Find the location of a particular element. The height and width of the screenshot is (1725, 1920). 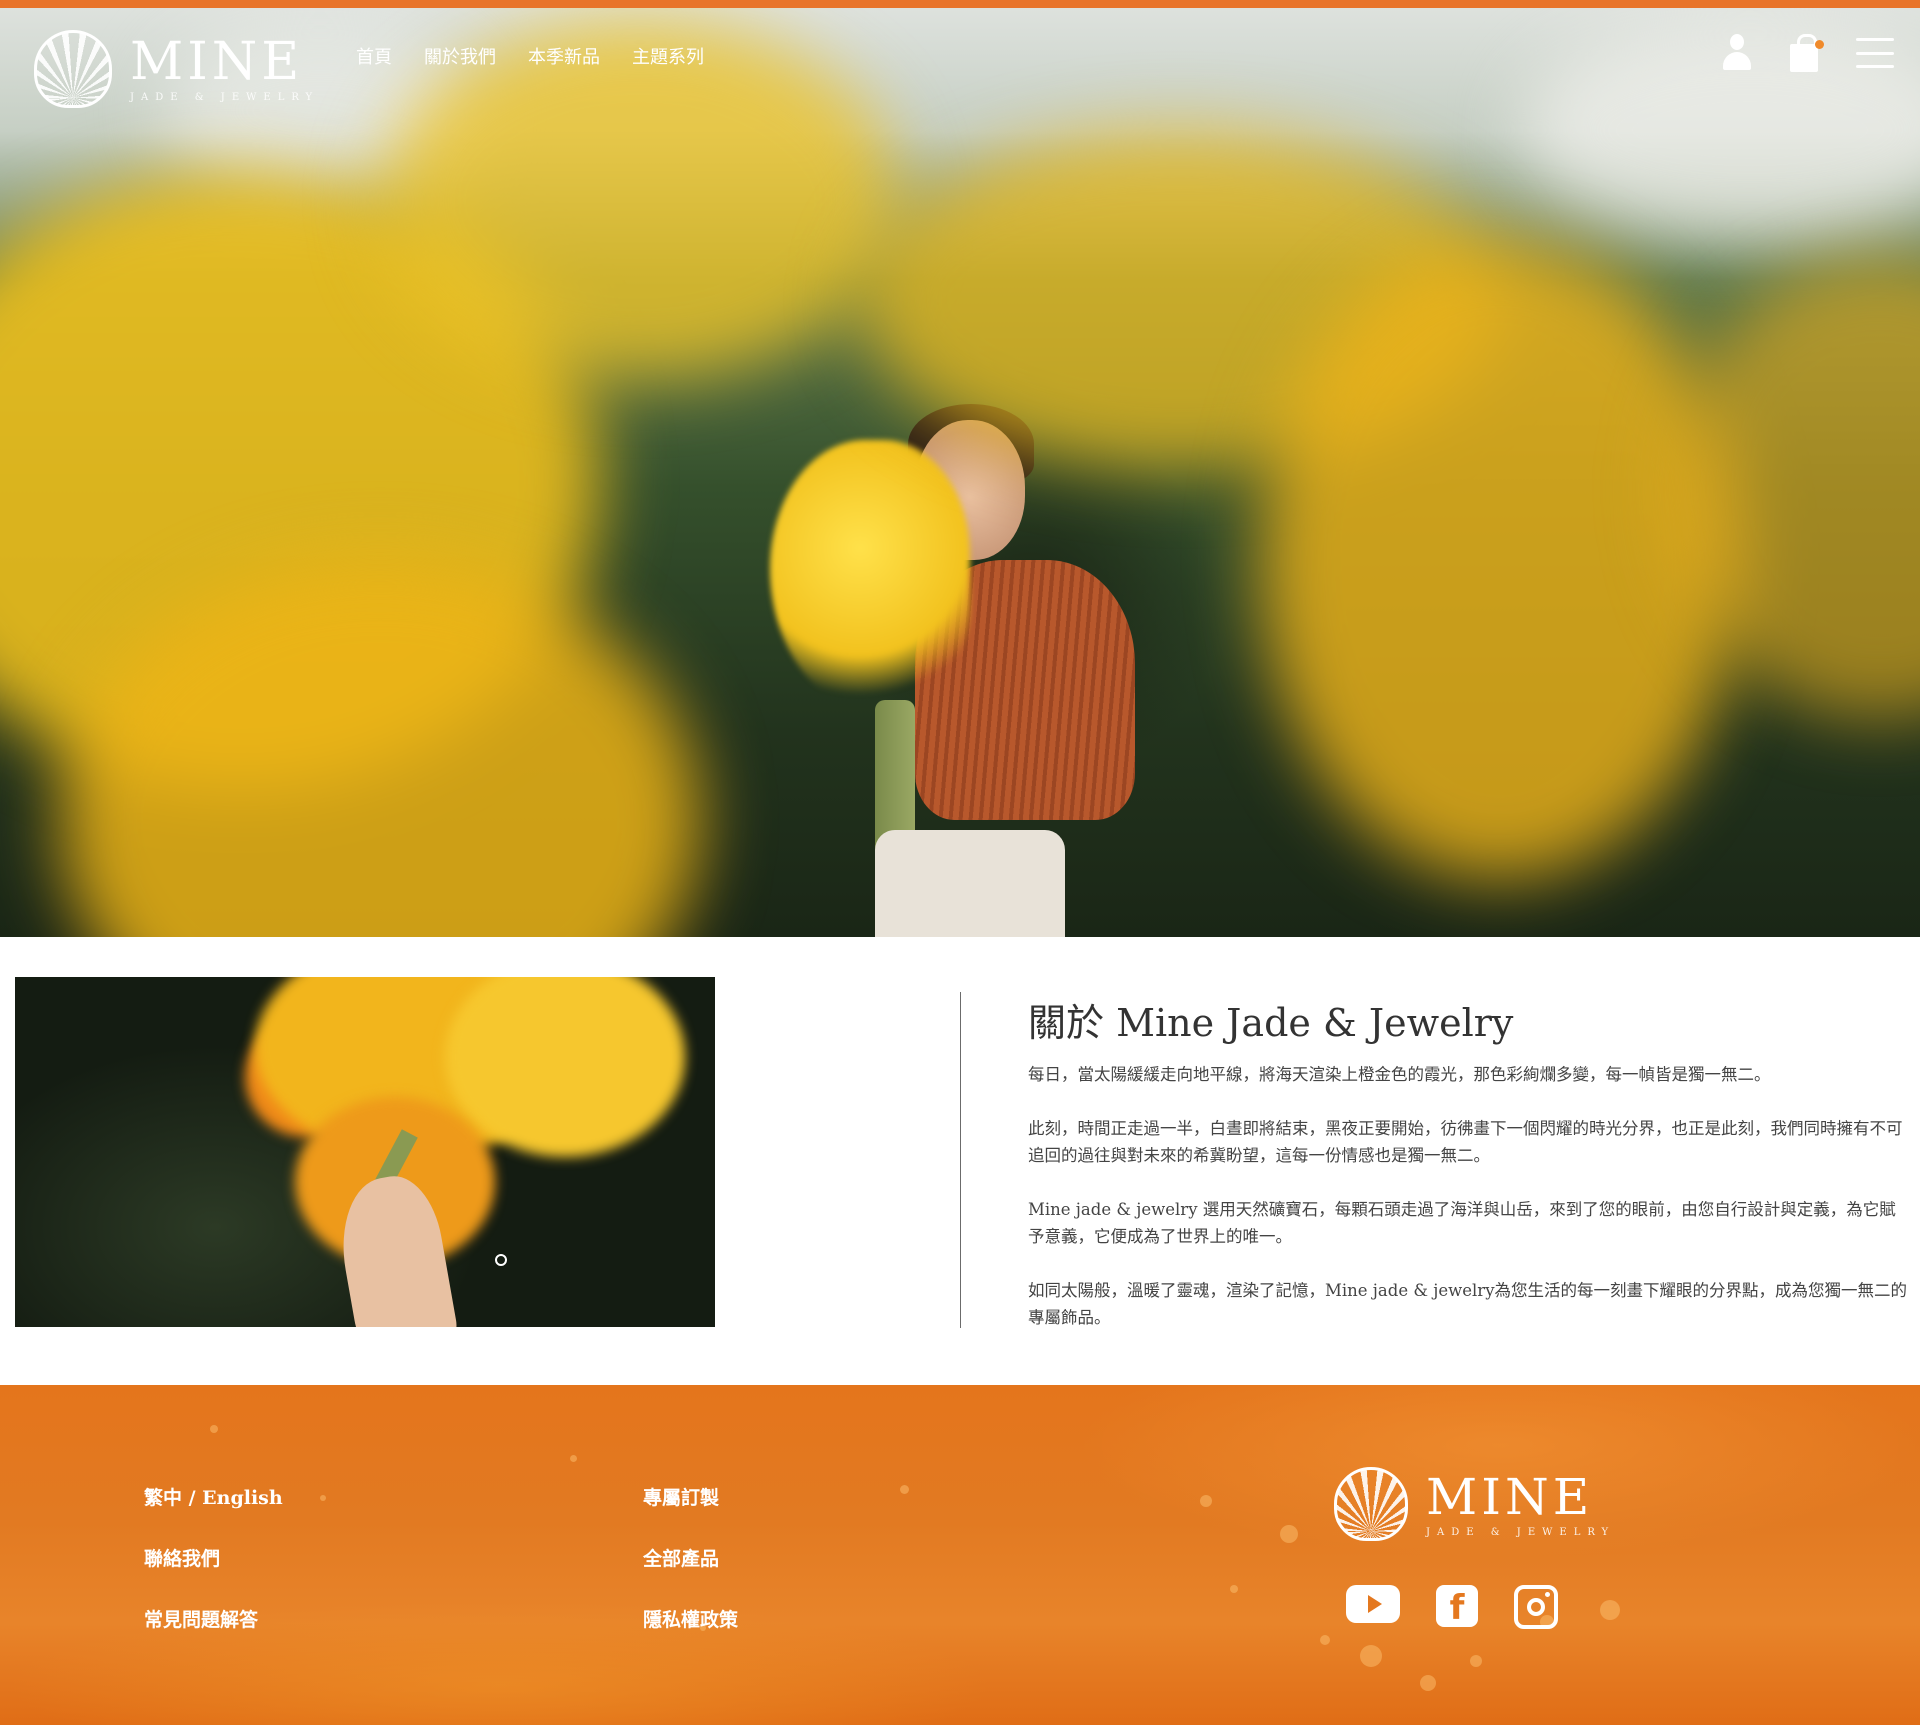

menu-icon is located at coordinates (1875, 53).